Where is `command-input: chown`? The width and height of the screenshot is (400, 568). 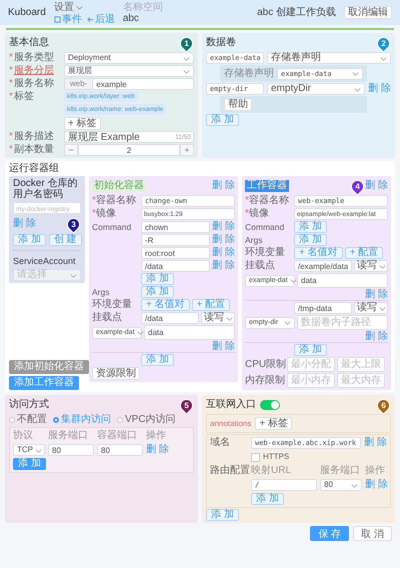 command-input: chown is located at coordinates (175, 227).